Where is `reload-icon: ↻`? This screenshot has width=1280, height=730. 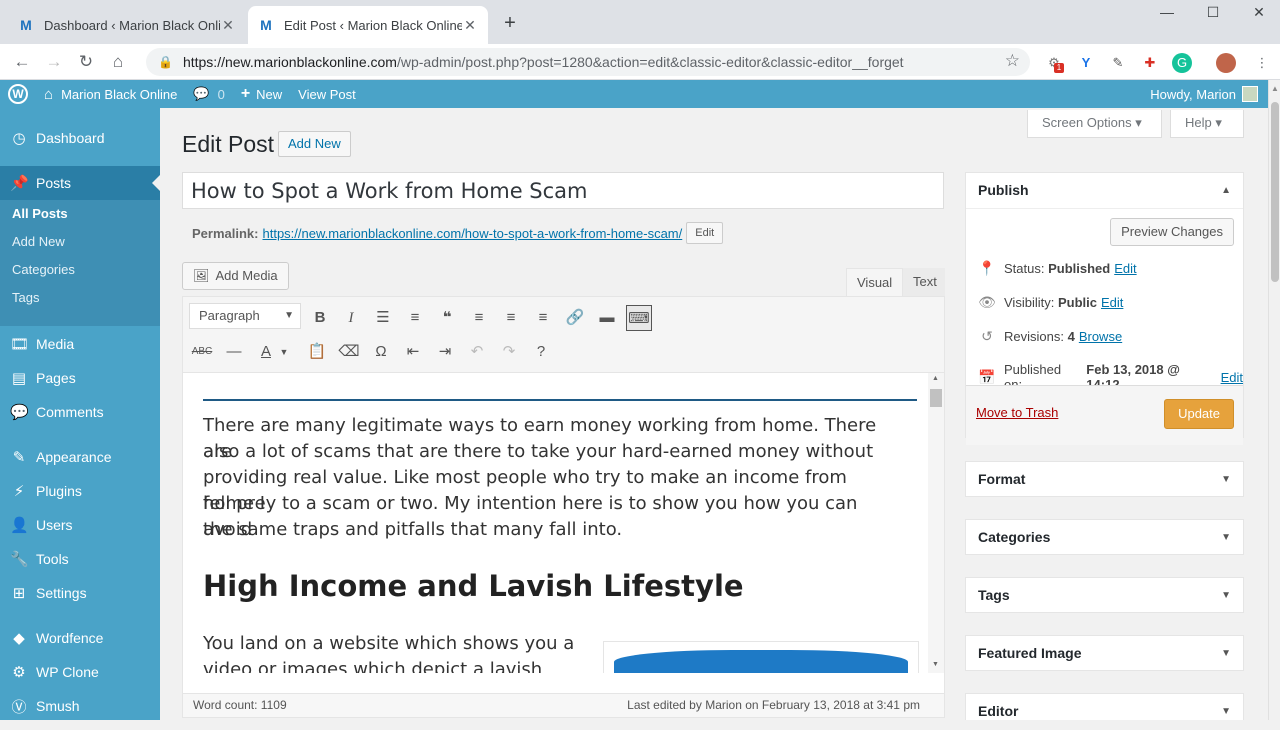
reload-icon: ↻ is located at coordinates (86, 62).